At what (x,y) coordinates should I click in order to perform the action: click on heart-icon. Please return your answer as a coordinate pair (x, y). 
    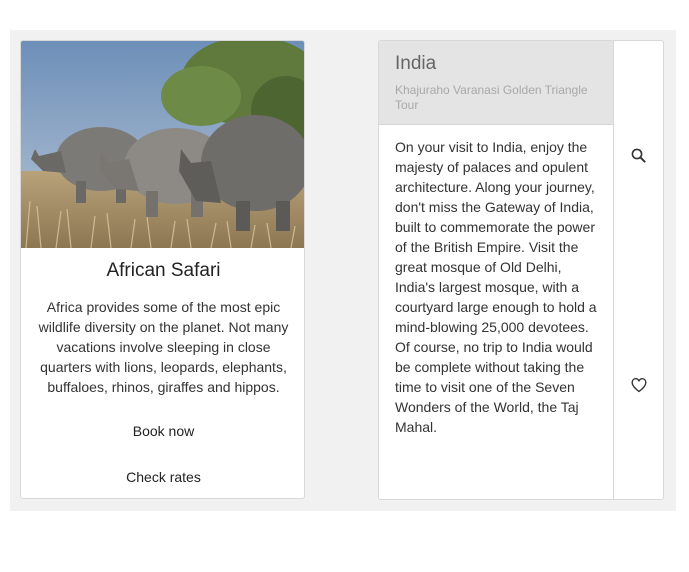
    Looking at the image, I should click on (639, 385).